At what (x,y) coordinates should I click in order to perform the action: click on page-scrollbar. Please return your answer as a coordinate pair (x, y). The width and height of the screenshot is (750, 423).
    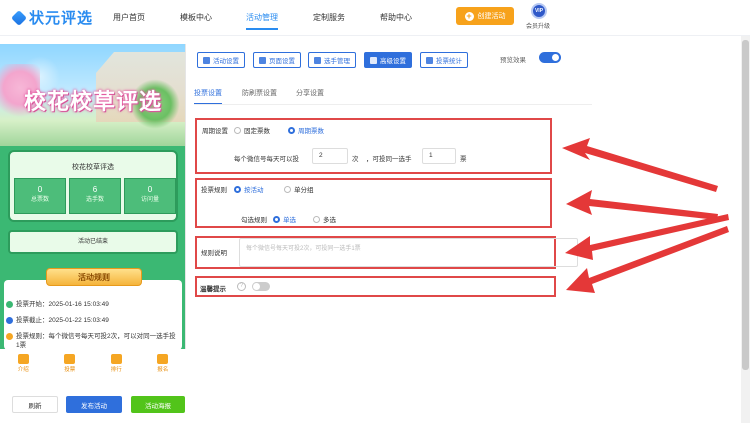
    Looking at the image, I should click on (745, 229).